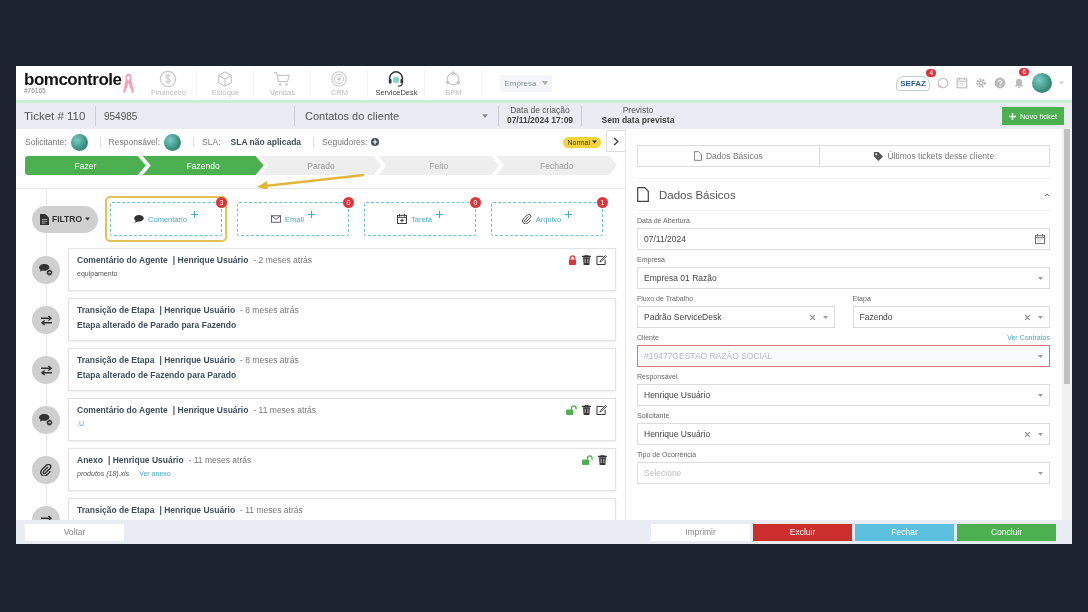 This screenshot has height=612, width=1088. I want to click on network-icon, so click(453, 78).